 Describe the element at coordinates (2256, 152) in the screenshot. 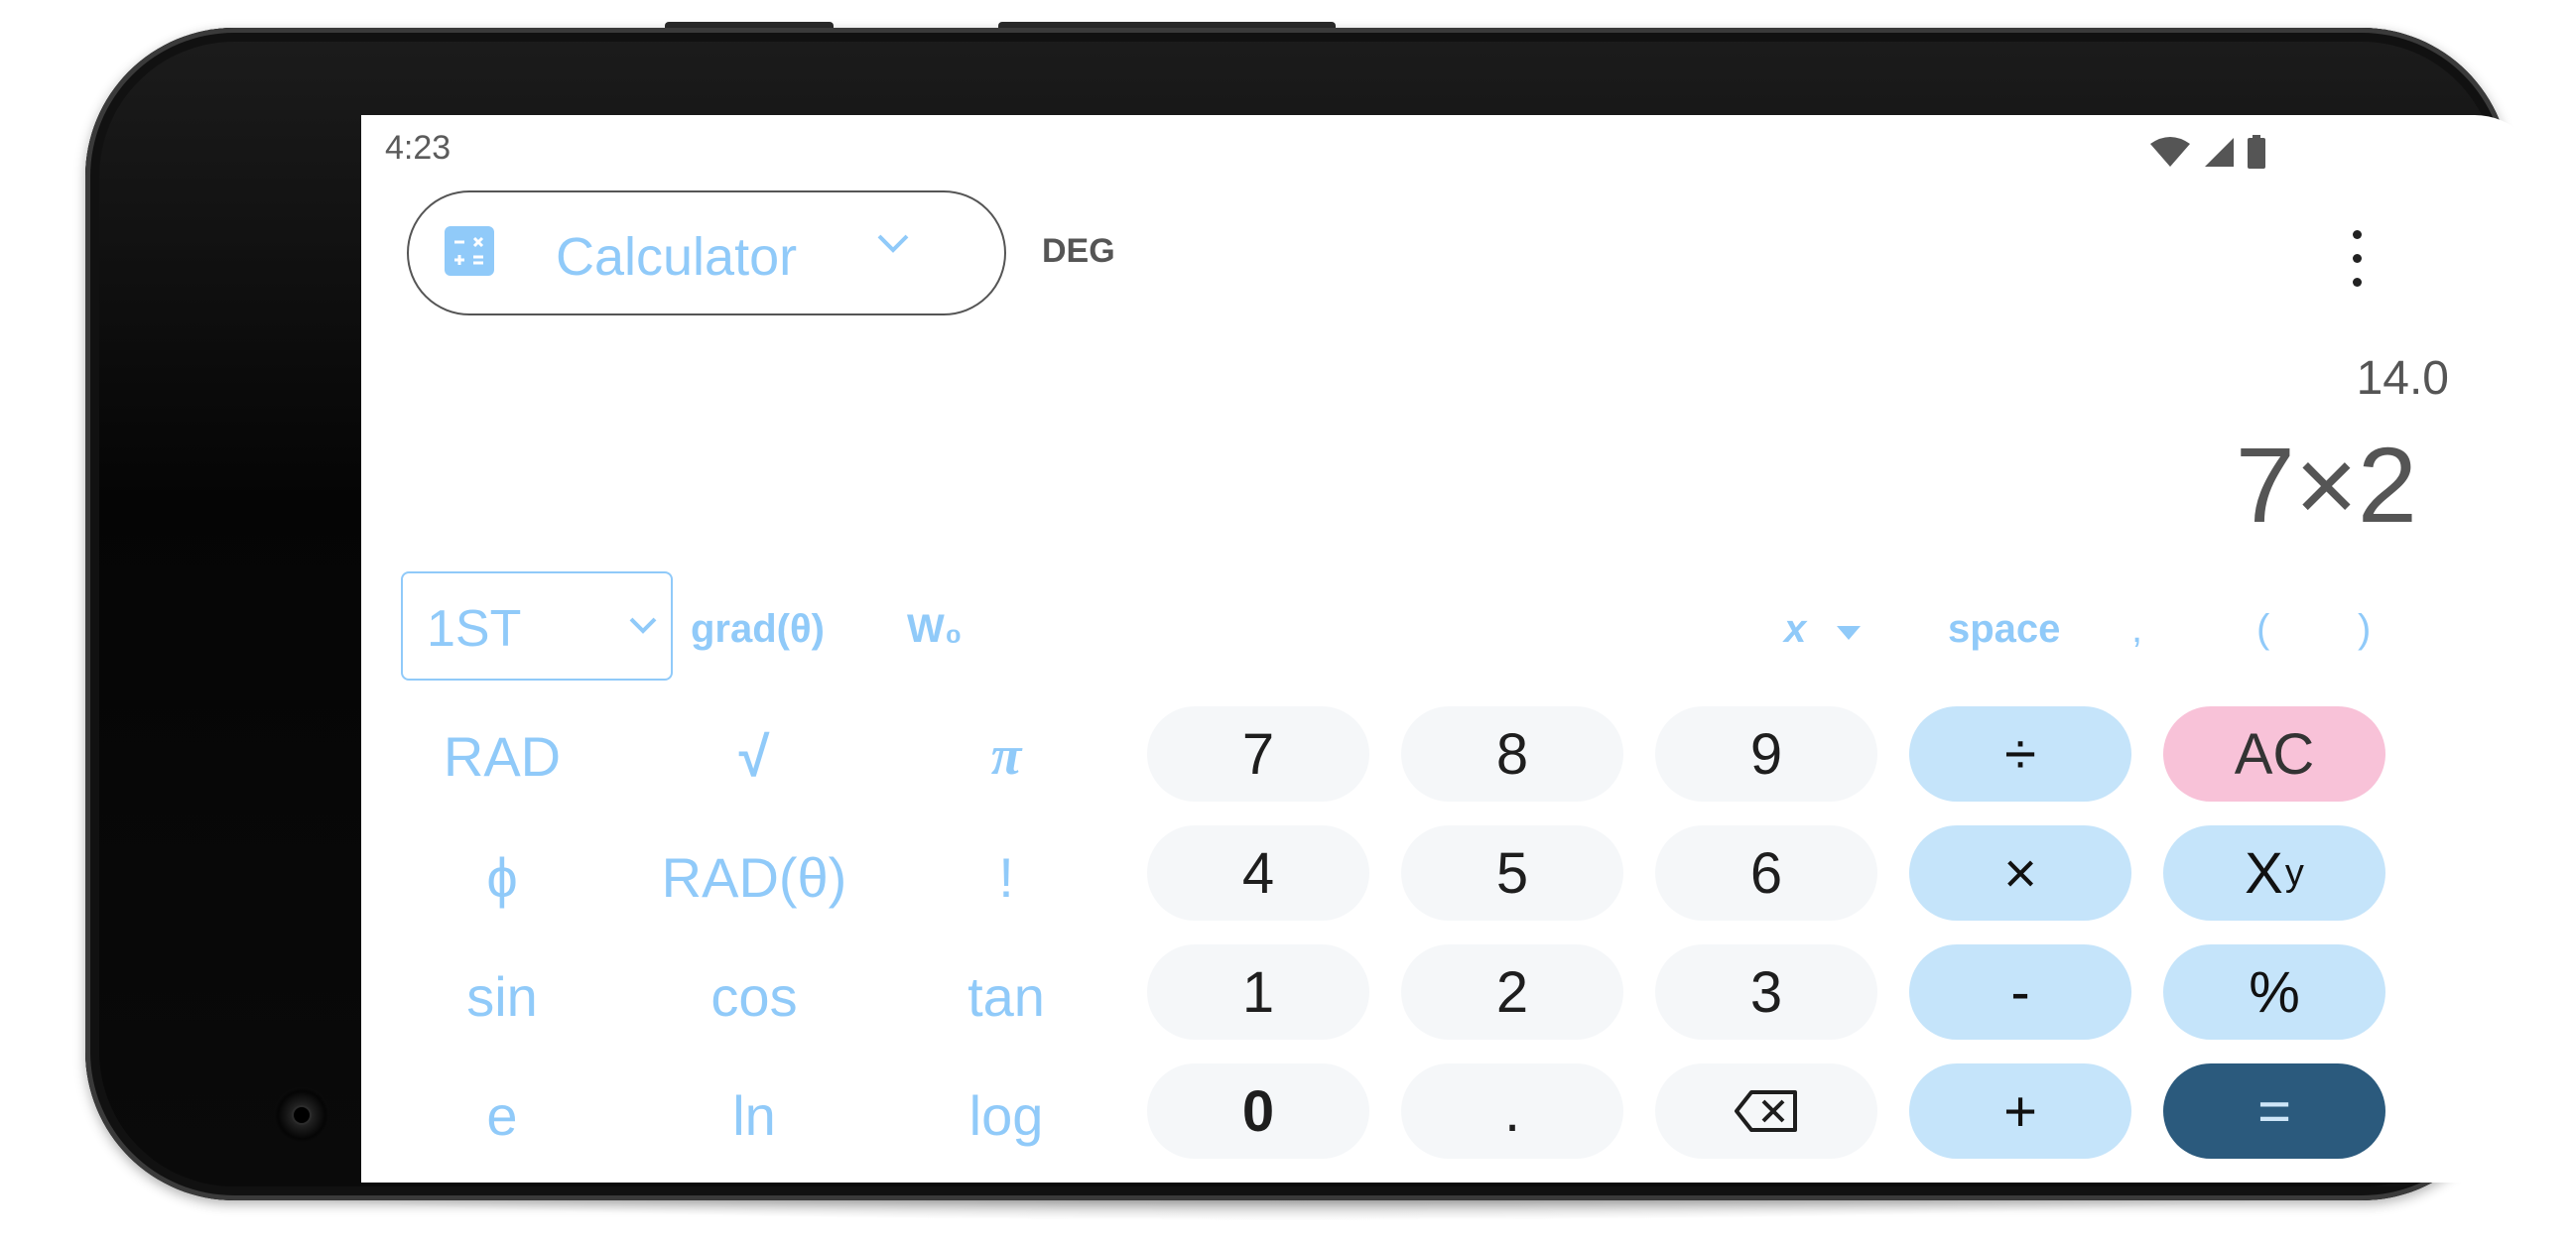

I see `battery-icon` at that location.